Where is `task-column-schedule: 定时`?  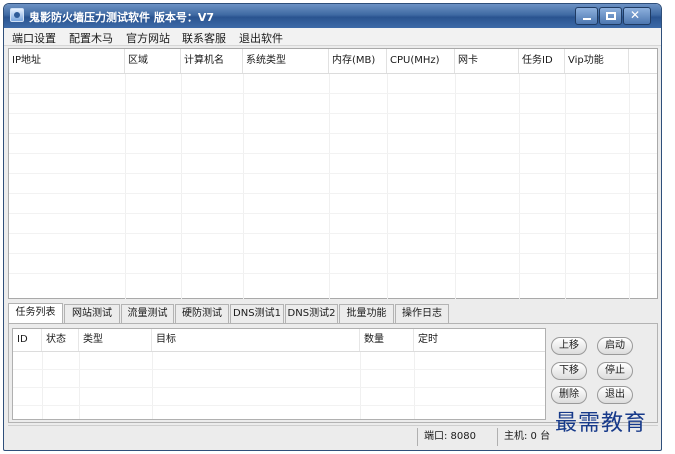 task-column-schedule: 定时 is located at coordinates (479, 340).